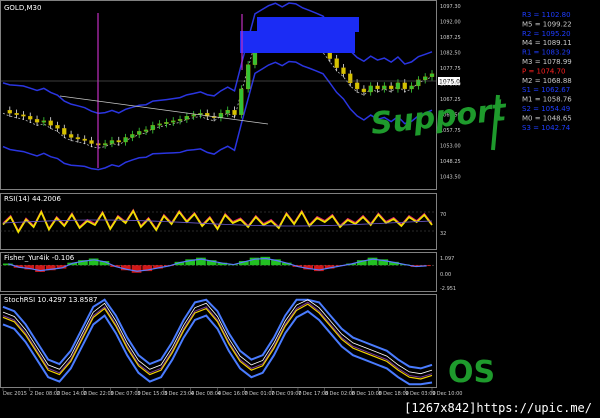 Image resolution: width=600 pixels, height=418 pixels. Describe the element at coordinates (308, 24) in the screenshot. I see `resistance-zone-upper` at that location.